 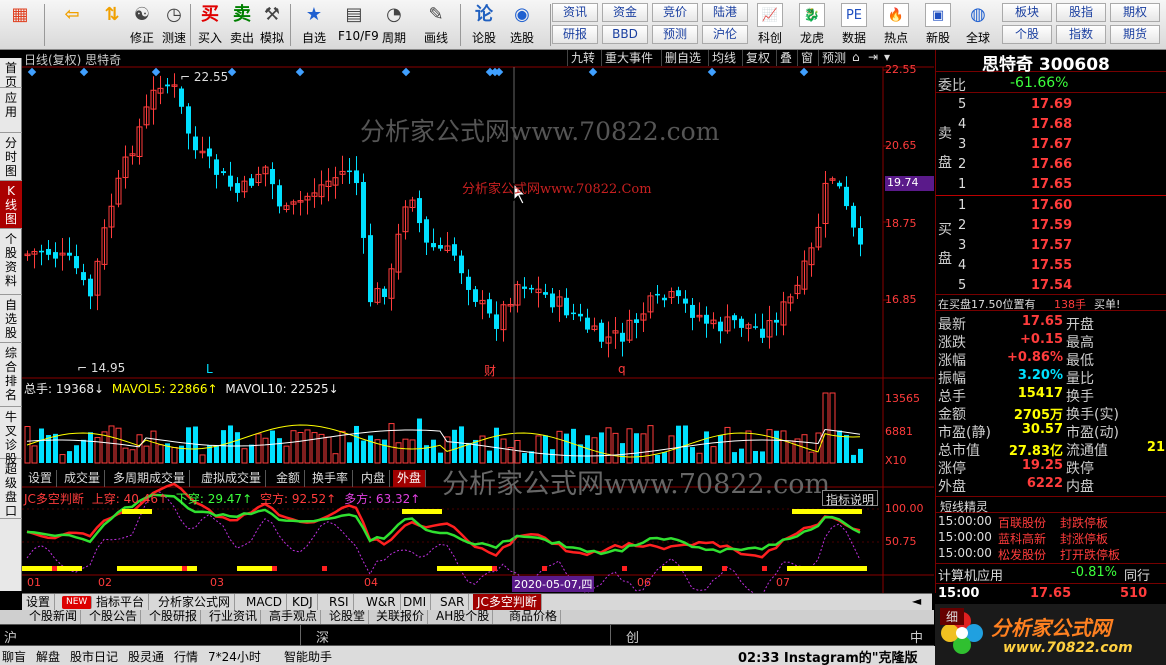 What do you see at coordinates (453, 602) in the screenshot?
I see `indicator-tab: SAR` at bounding box center [453, 602].